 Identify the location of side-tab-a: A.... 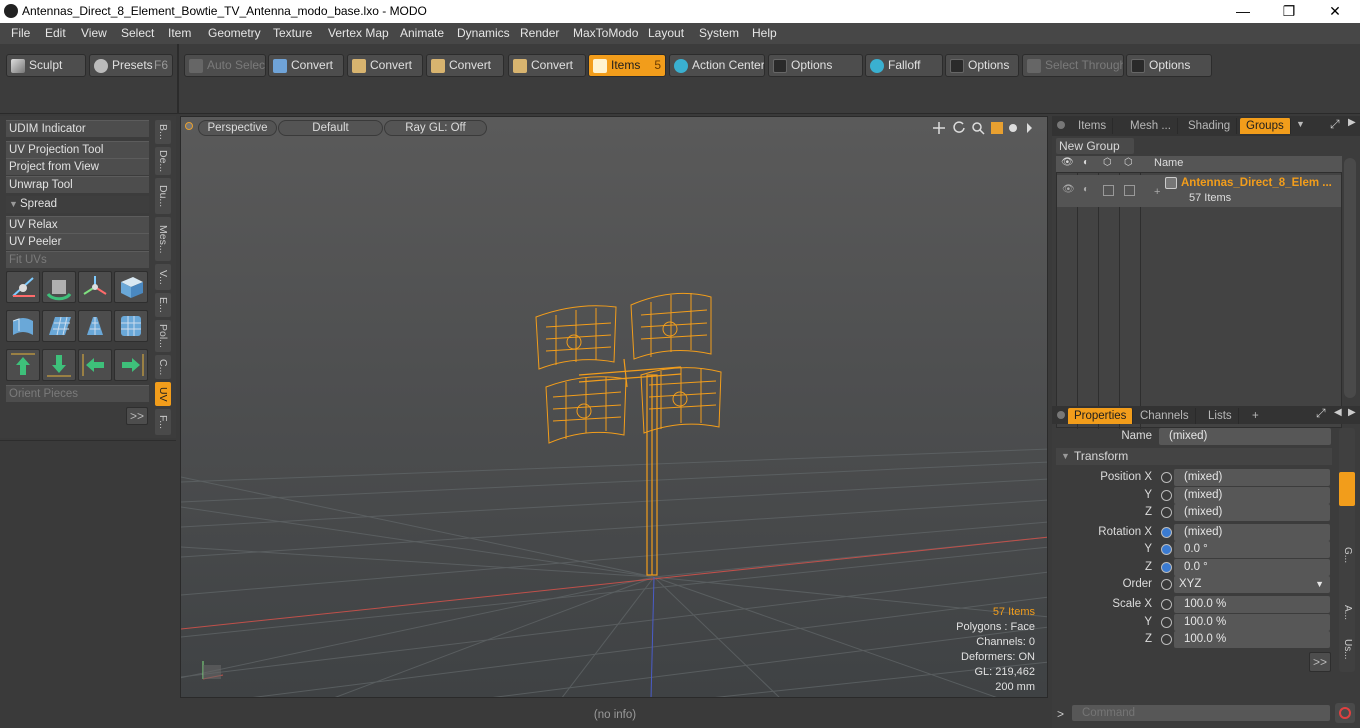
(1347, 613).